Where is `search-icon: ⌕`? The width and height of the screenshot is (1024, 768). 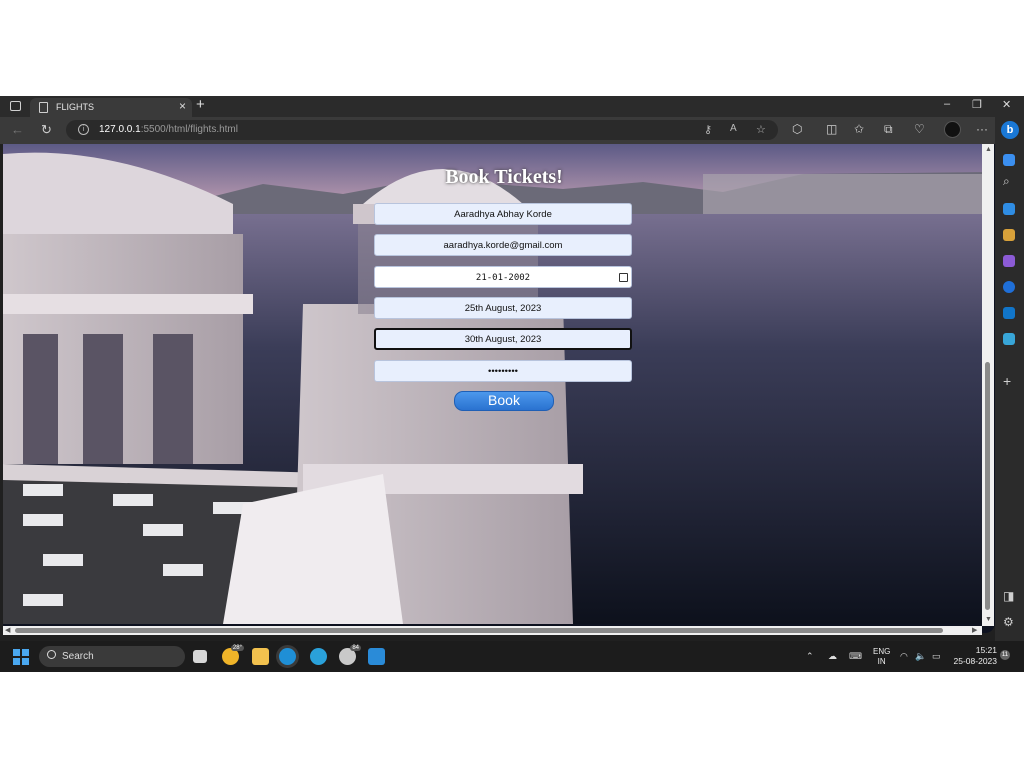 search-icon: ⌕ is located at coordinates (1006, 181).